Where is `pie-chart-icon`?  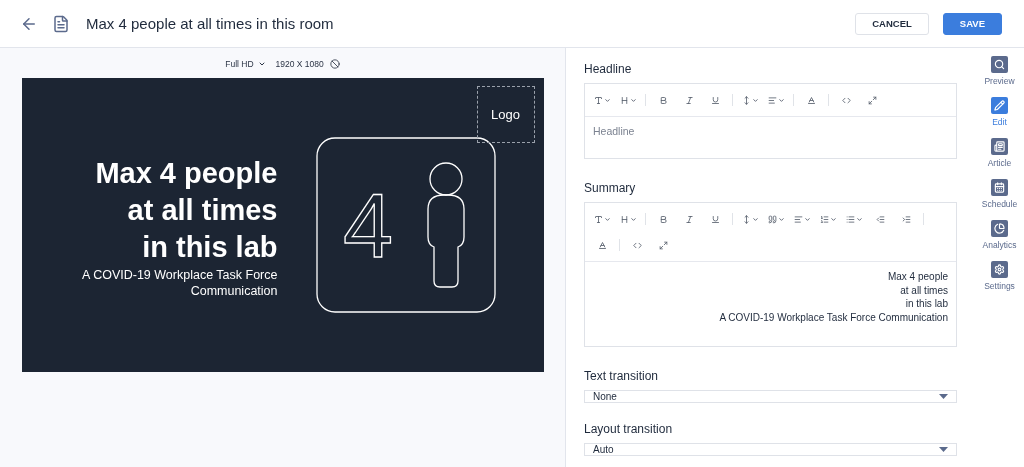 pie-chart-icon is located at coordinates (999, 228).